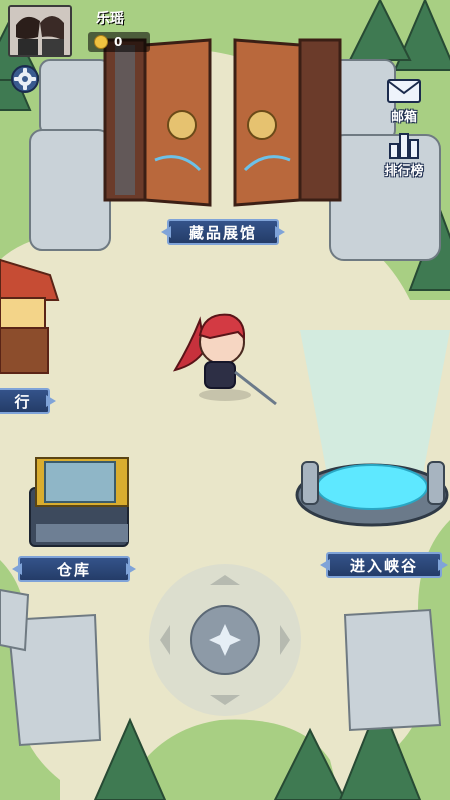  Describe the element at coordinates (74, 569) in the screenshot. I see `warehouse-plaque: 仓库` at that location.